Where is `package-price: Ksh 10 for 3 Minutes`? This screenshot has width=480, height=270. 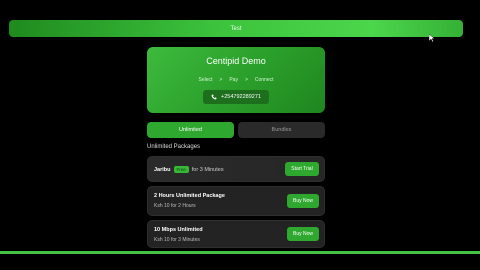
package-price: Ksh 10 for 3 Minutes is located at coordinates (177, 240).